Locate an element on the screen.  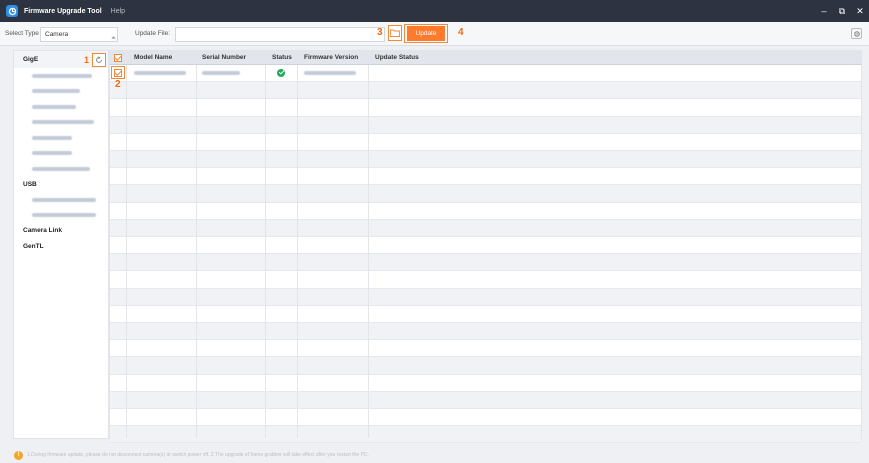
column-header-firmware-version: Firmware Version is located at coordinates (331, 58).